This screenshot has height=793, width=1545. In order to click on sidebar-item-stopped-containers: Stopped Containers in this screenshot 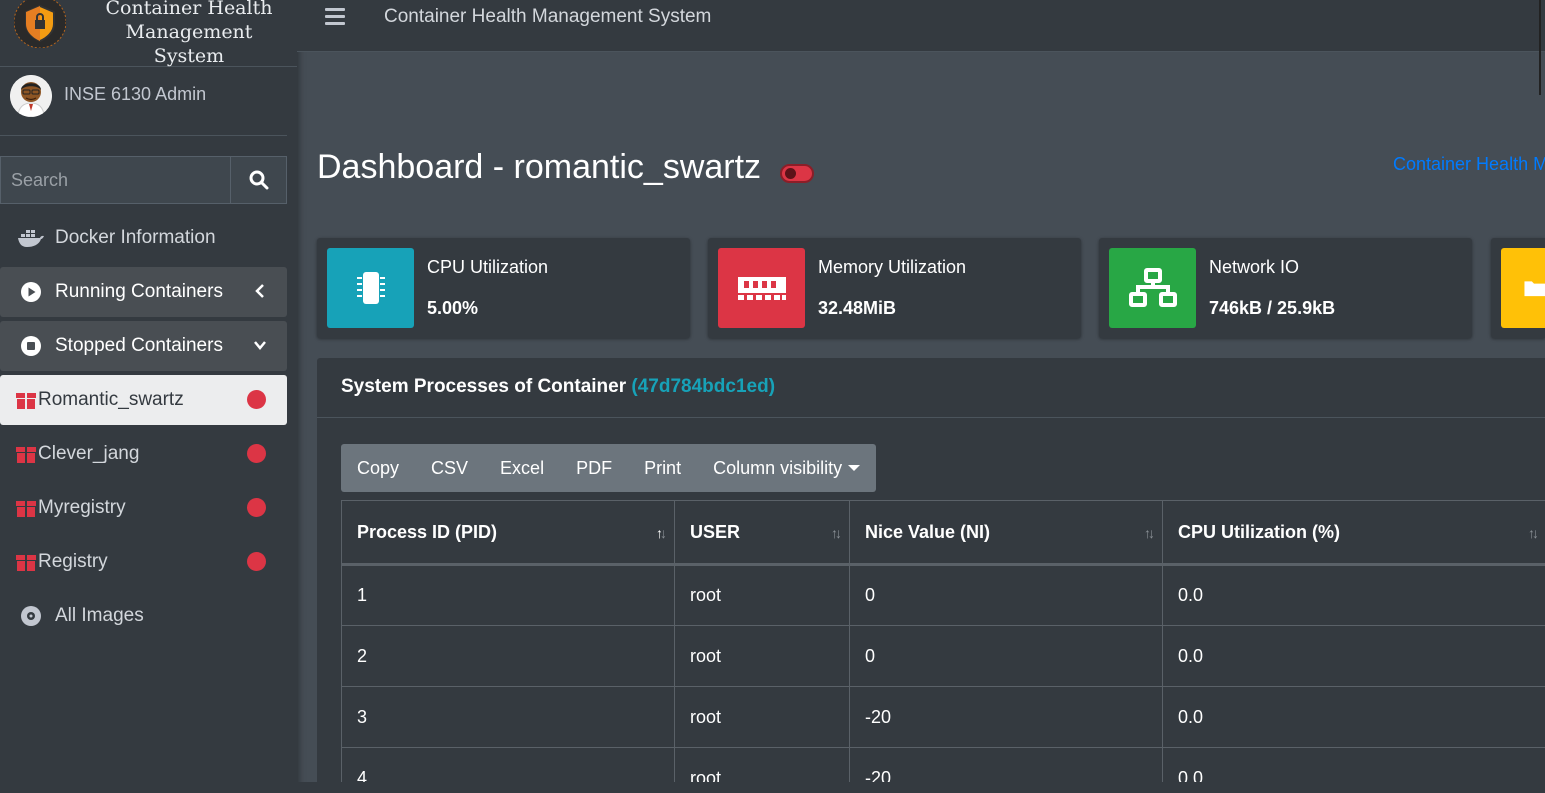, I will do `click(143, 346)`.